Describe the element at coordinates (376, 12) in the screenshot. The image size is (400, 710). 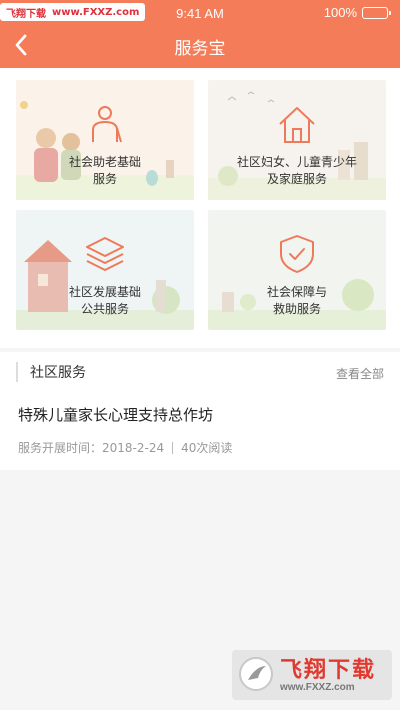
I see `battery-icon` at that location.